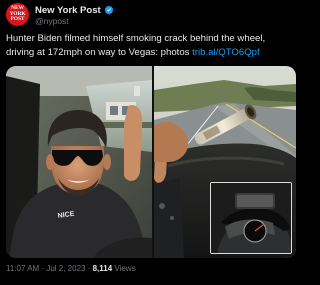  Describe the element at coordinates (108, 10) in the screenshot. I see `verified-badge-icon` at that location.